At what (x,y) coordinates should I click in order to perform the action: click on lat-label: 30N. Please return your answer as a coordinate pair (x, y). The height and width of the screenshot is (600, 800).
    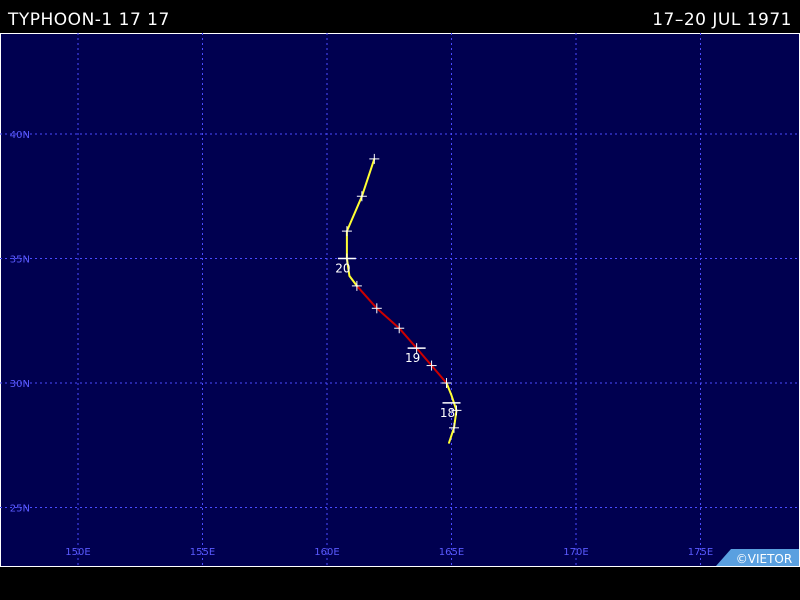
    Looking at the image, I should click on (20, 384).